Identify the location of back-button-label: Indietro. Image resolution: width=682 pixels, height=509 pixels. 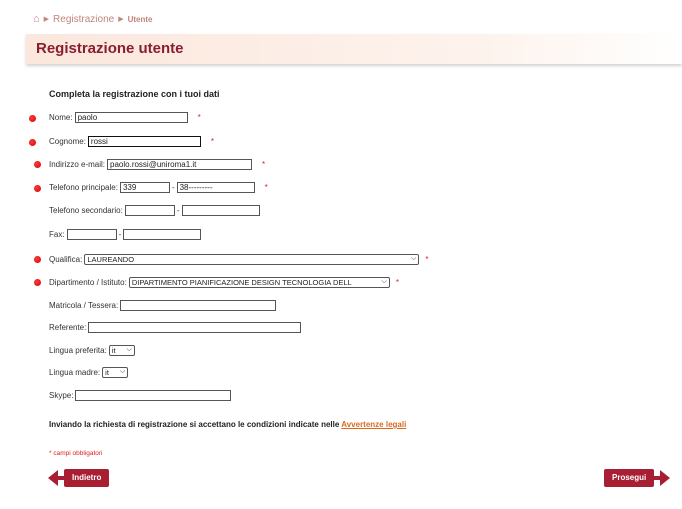
(87, 478).